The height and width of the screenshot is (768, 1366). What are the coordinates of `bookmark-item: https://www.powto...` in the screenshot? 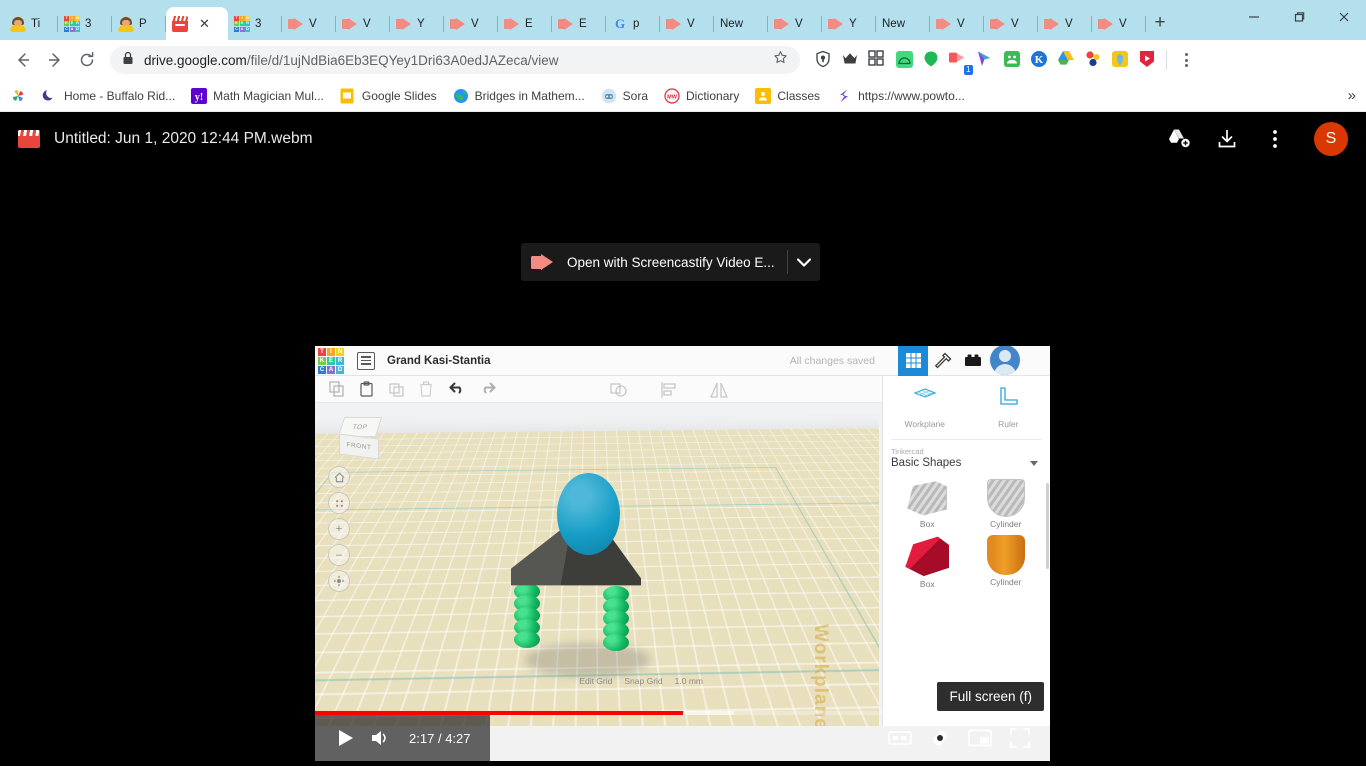 It's located at (900, 96).